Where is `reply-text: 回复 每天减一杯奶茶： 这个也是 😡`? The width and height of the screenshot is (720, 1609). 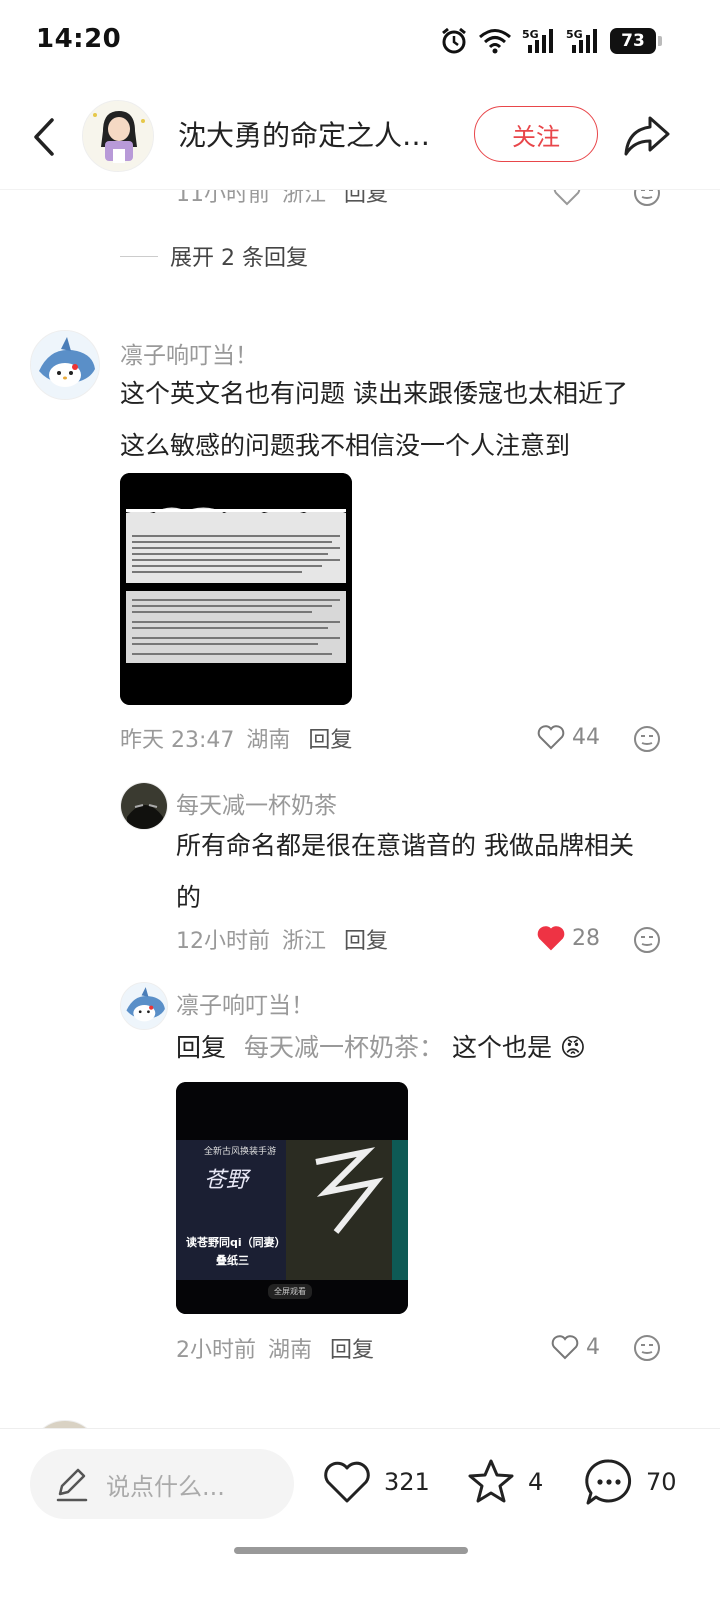
reply-text: 回复 每天减一杯奶茶： 这个也是 😡 is located at coordinates (431, 1048).